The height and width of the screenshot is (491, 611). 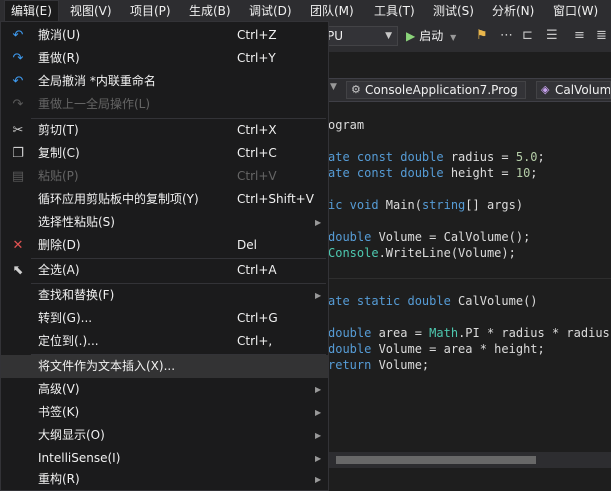 What do you see at coordinates (59, 58) in the screenshot?
I see `menu-item-label: 重做(R)` at bounding box center [59, 58].